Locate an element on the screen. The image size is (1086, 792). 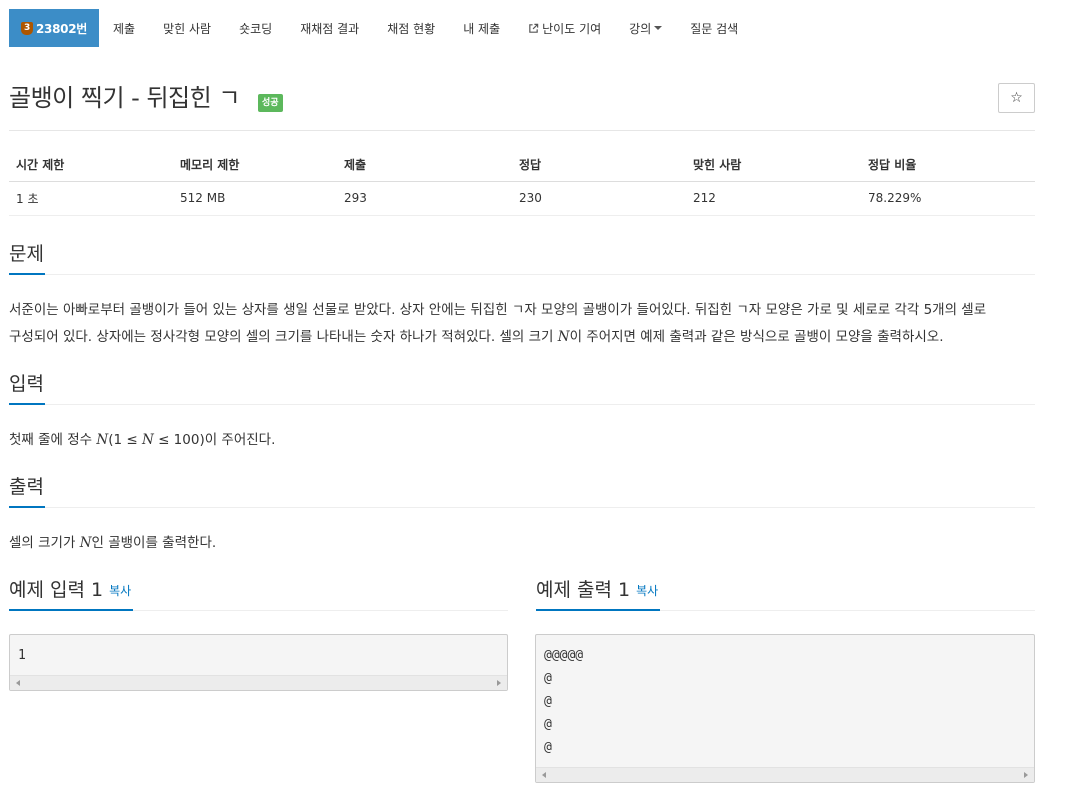
sample-output-title: 예제 출력 1 is located at coordinates (583, 590).